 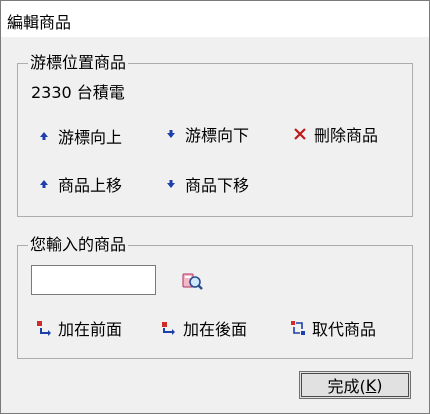 I want to click on replace-item-button: 取代商品, so click(x=332, y=328).